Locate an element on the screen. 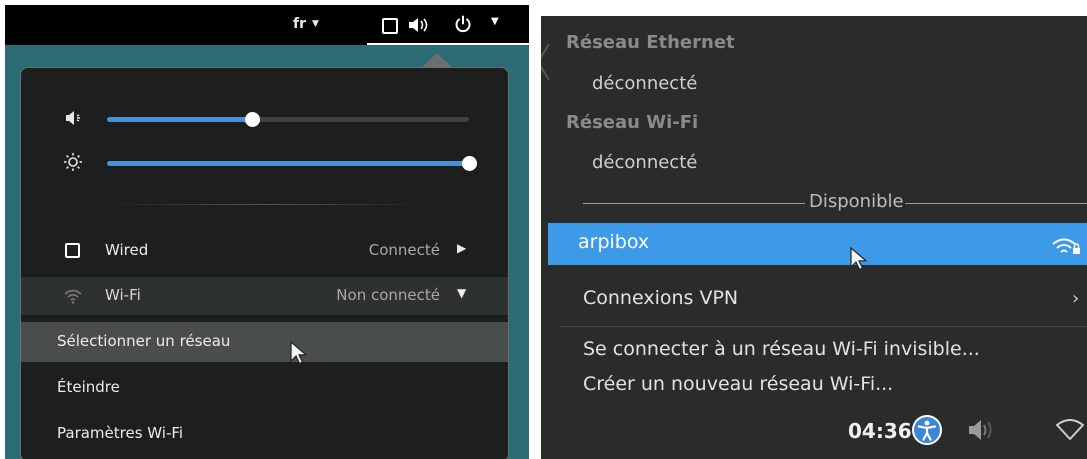  network-item-arpibox: arpibox is located at coordinates (817, 244).